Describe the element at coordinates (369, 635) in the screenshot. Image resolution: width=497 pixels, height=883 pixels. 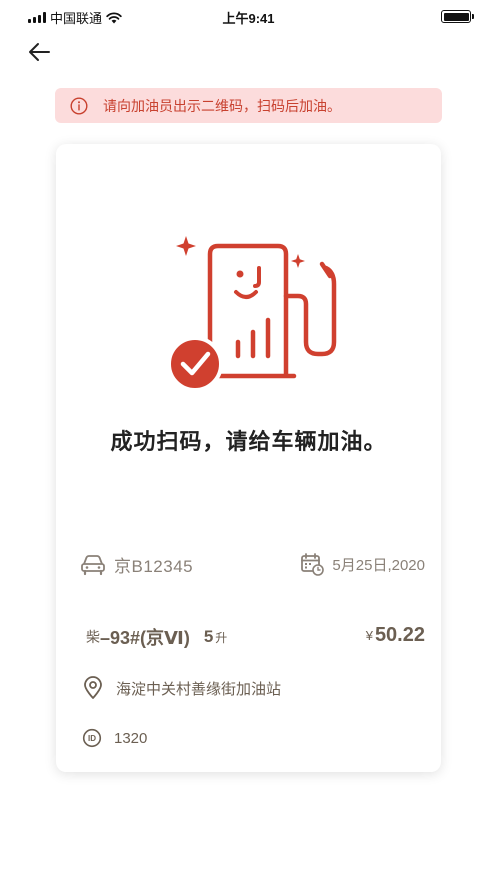
I see `currency-symbol: ¥` at that location.